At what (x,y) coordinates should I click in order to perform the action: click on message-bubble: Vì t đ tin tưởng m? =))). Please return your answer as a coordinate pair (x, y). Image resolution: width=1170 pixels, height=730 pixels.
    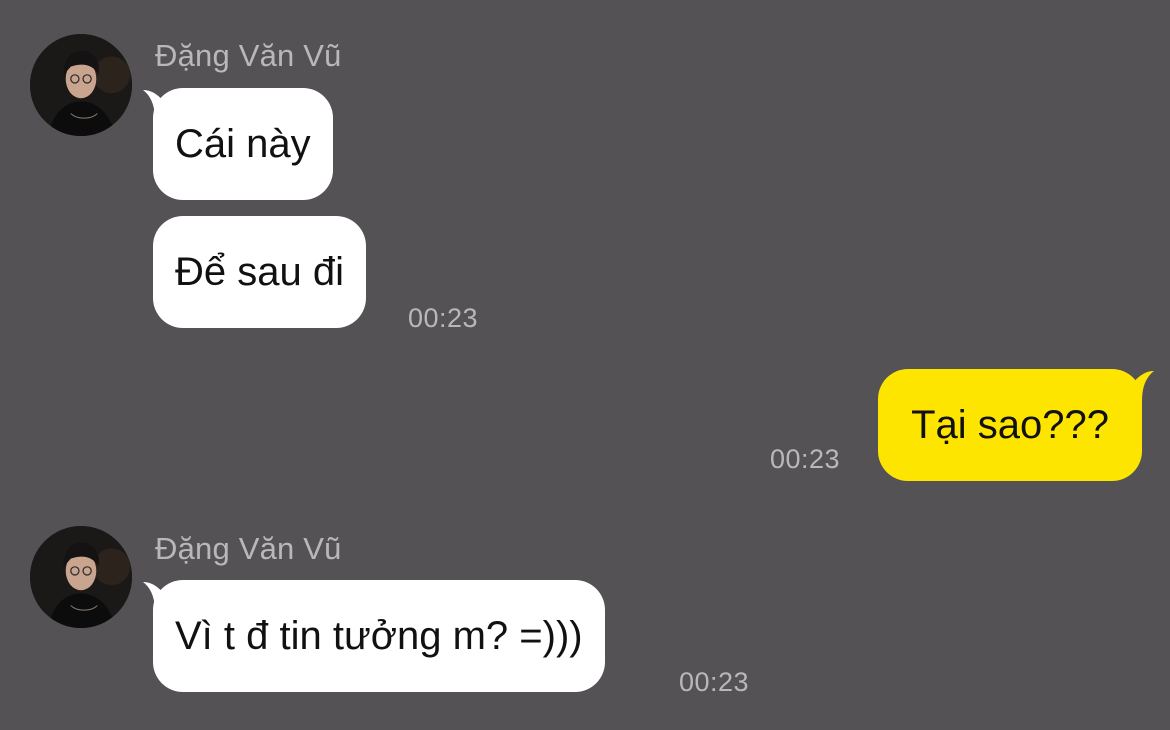
    Looking at the image, I should click on (379, 636).